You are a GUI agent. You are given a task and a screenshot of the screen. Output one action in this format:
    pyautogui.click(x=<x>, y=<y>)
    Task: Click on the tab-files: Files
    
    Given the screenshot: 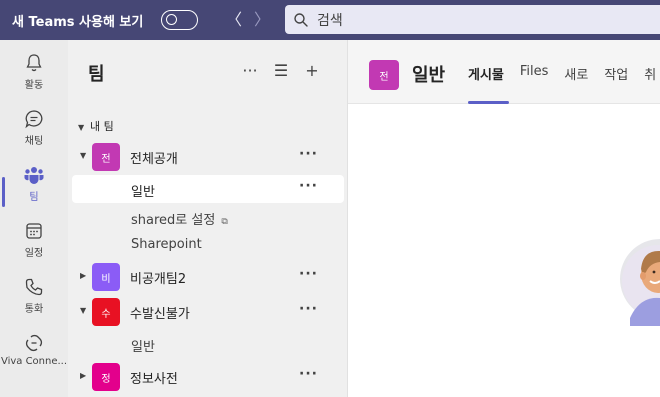 What is the action you would take?
    pyautogui.click(x=534, y=73)
    